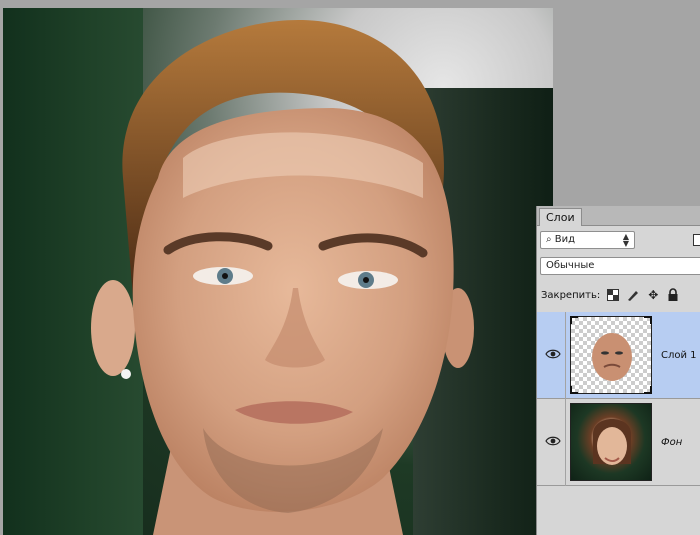 Image resolution: width=700 pixels, height=535 pixels. I want to click on layer-filter-select: ⌕ Вид ▲ ▼, so click(587, 240).